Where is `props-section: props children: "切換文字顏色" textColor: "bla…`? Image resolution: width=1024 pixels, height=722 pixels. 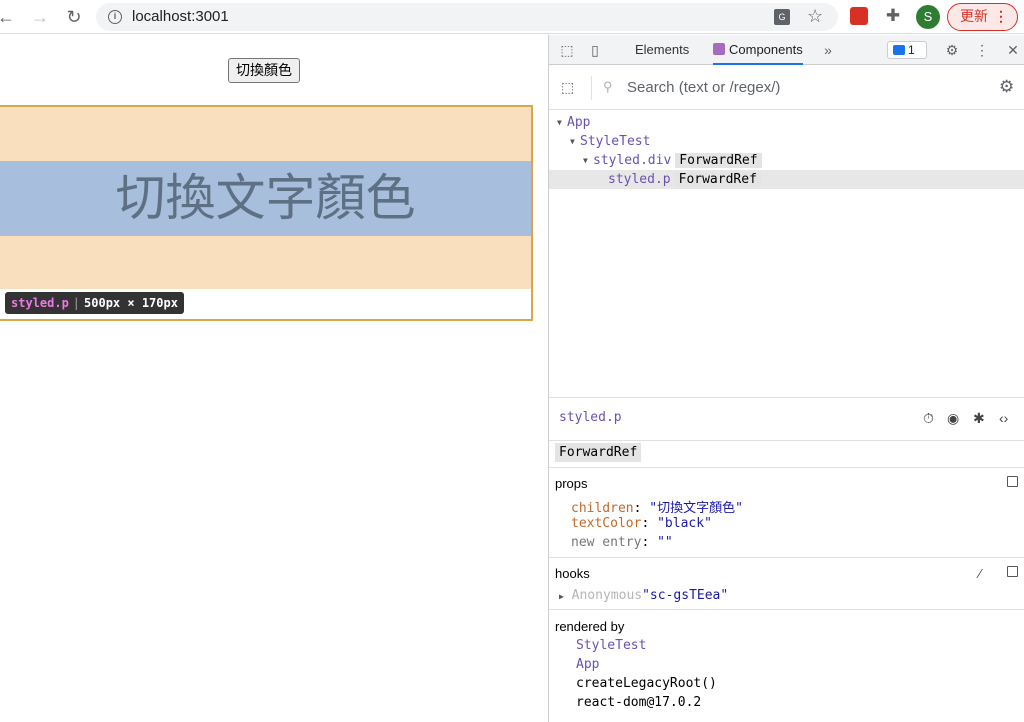 props-section: props children: "切換文字顏色" textColor: "bla… is located at coordinates (786, 512).